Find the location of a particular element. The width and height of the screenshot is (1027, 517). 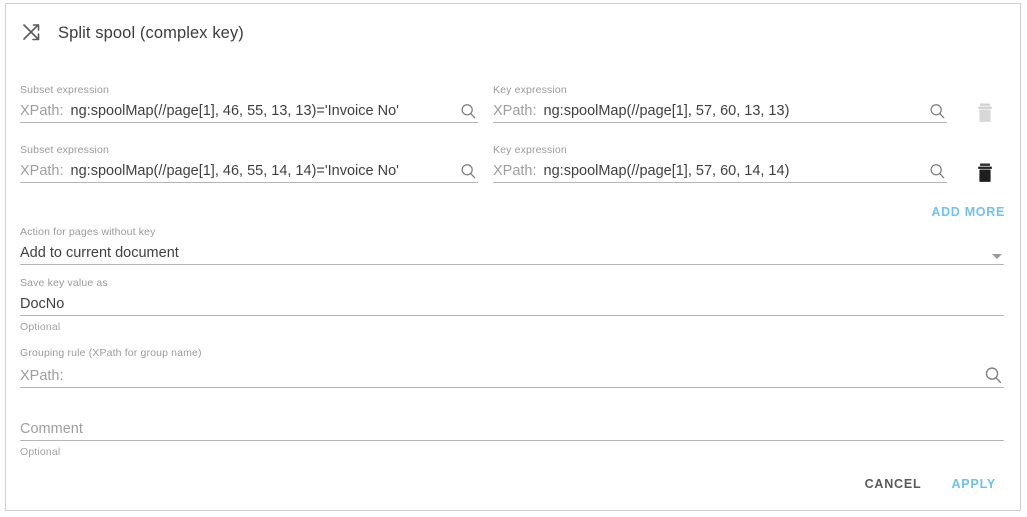

save-key-value-text: DocNo is located at coordinates (42, 304).